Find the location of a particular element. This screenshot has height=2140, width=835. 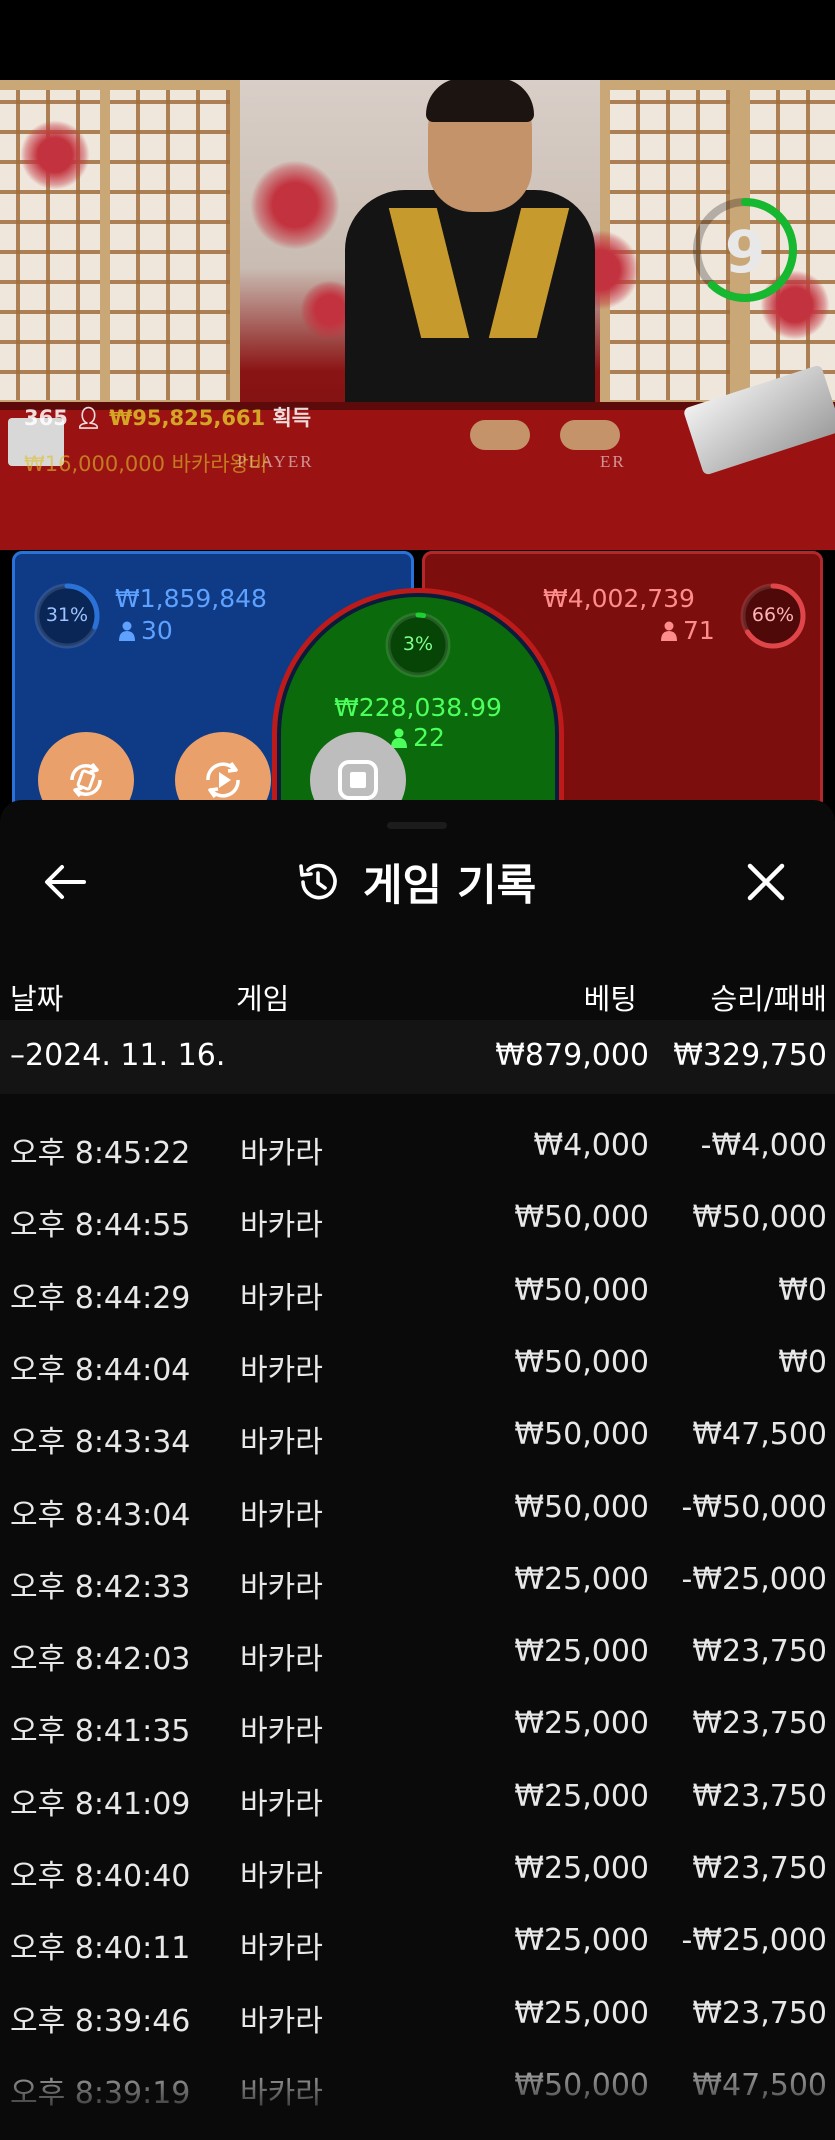

stop-icon is located at coordinates (358, 780).